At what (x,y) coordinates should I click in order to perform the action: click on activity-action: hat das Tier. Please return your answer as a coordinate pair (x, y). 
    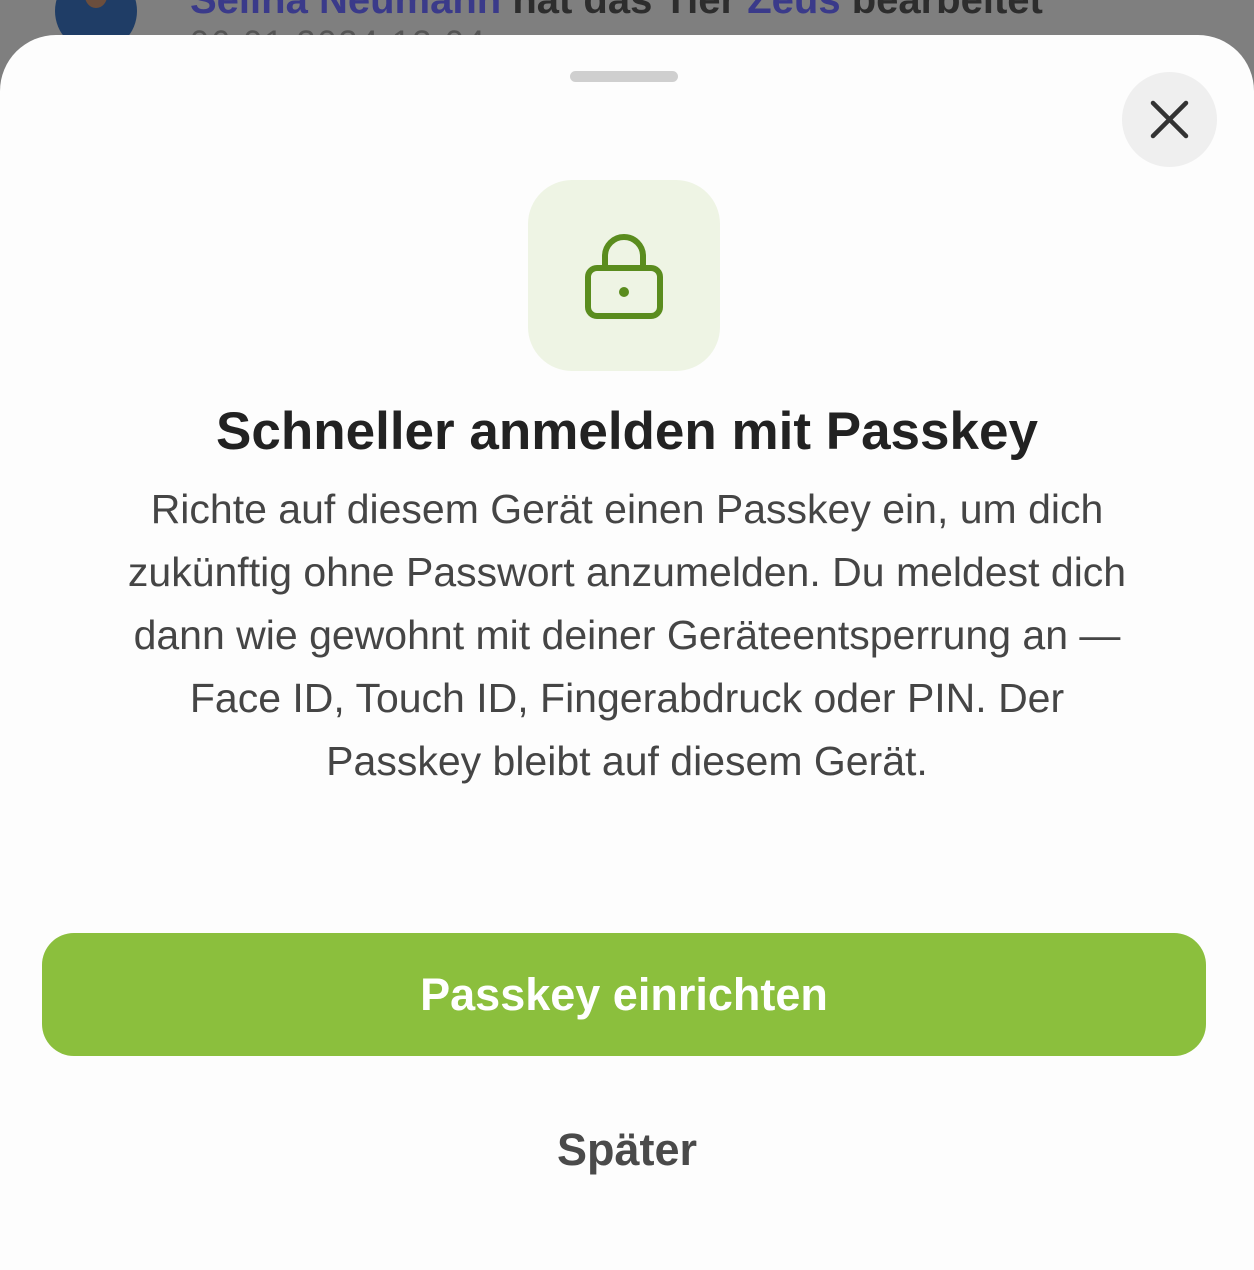
    Looking at the image, I should click on (624, 11).